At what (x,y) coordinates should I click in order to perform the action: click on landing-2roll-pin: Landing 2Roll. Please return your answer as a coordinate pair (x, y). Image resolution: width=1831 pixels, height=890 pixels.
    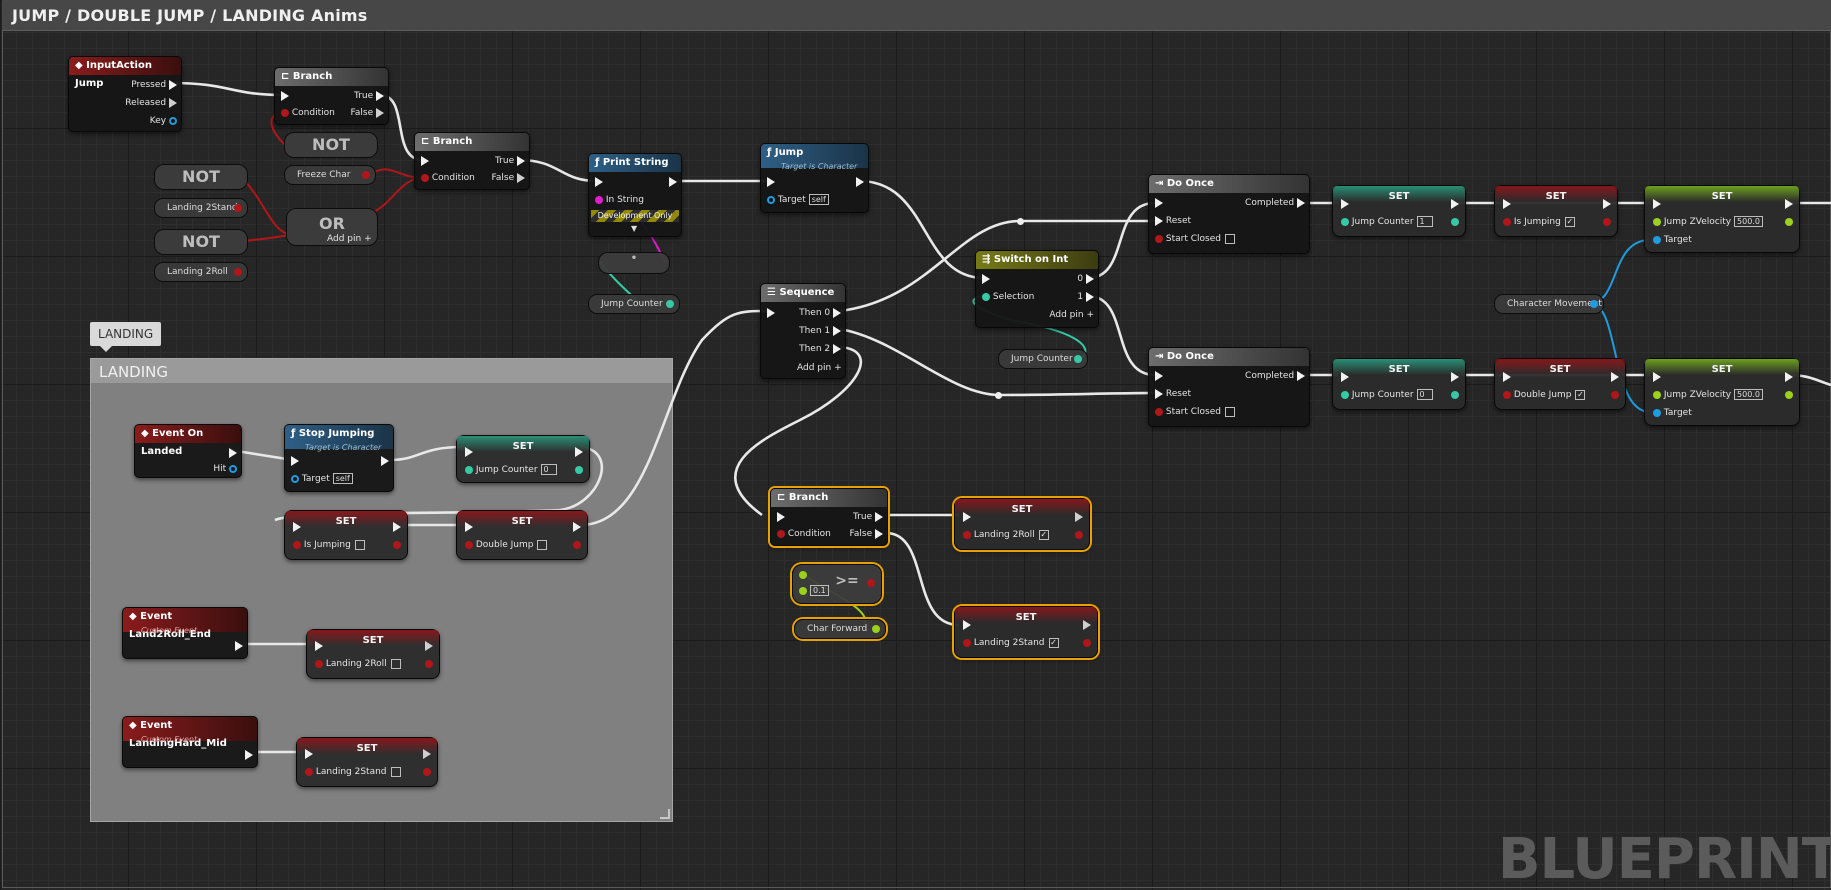
    Looking at the image, I should click on (358, 664).